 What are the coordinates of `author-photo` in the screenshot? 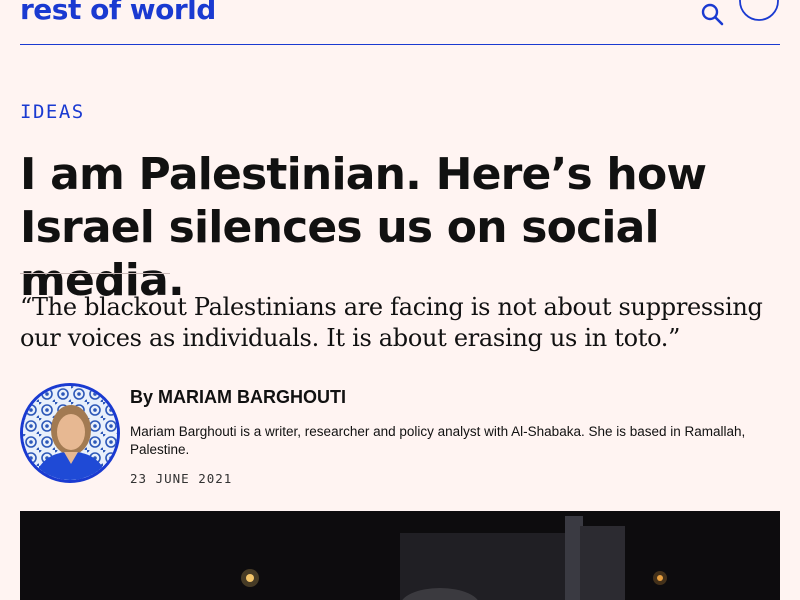 It's located at (70, 433).